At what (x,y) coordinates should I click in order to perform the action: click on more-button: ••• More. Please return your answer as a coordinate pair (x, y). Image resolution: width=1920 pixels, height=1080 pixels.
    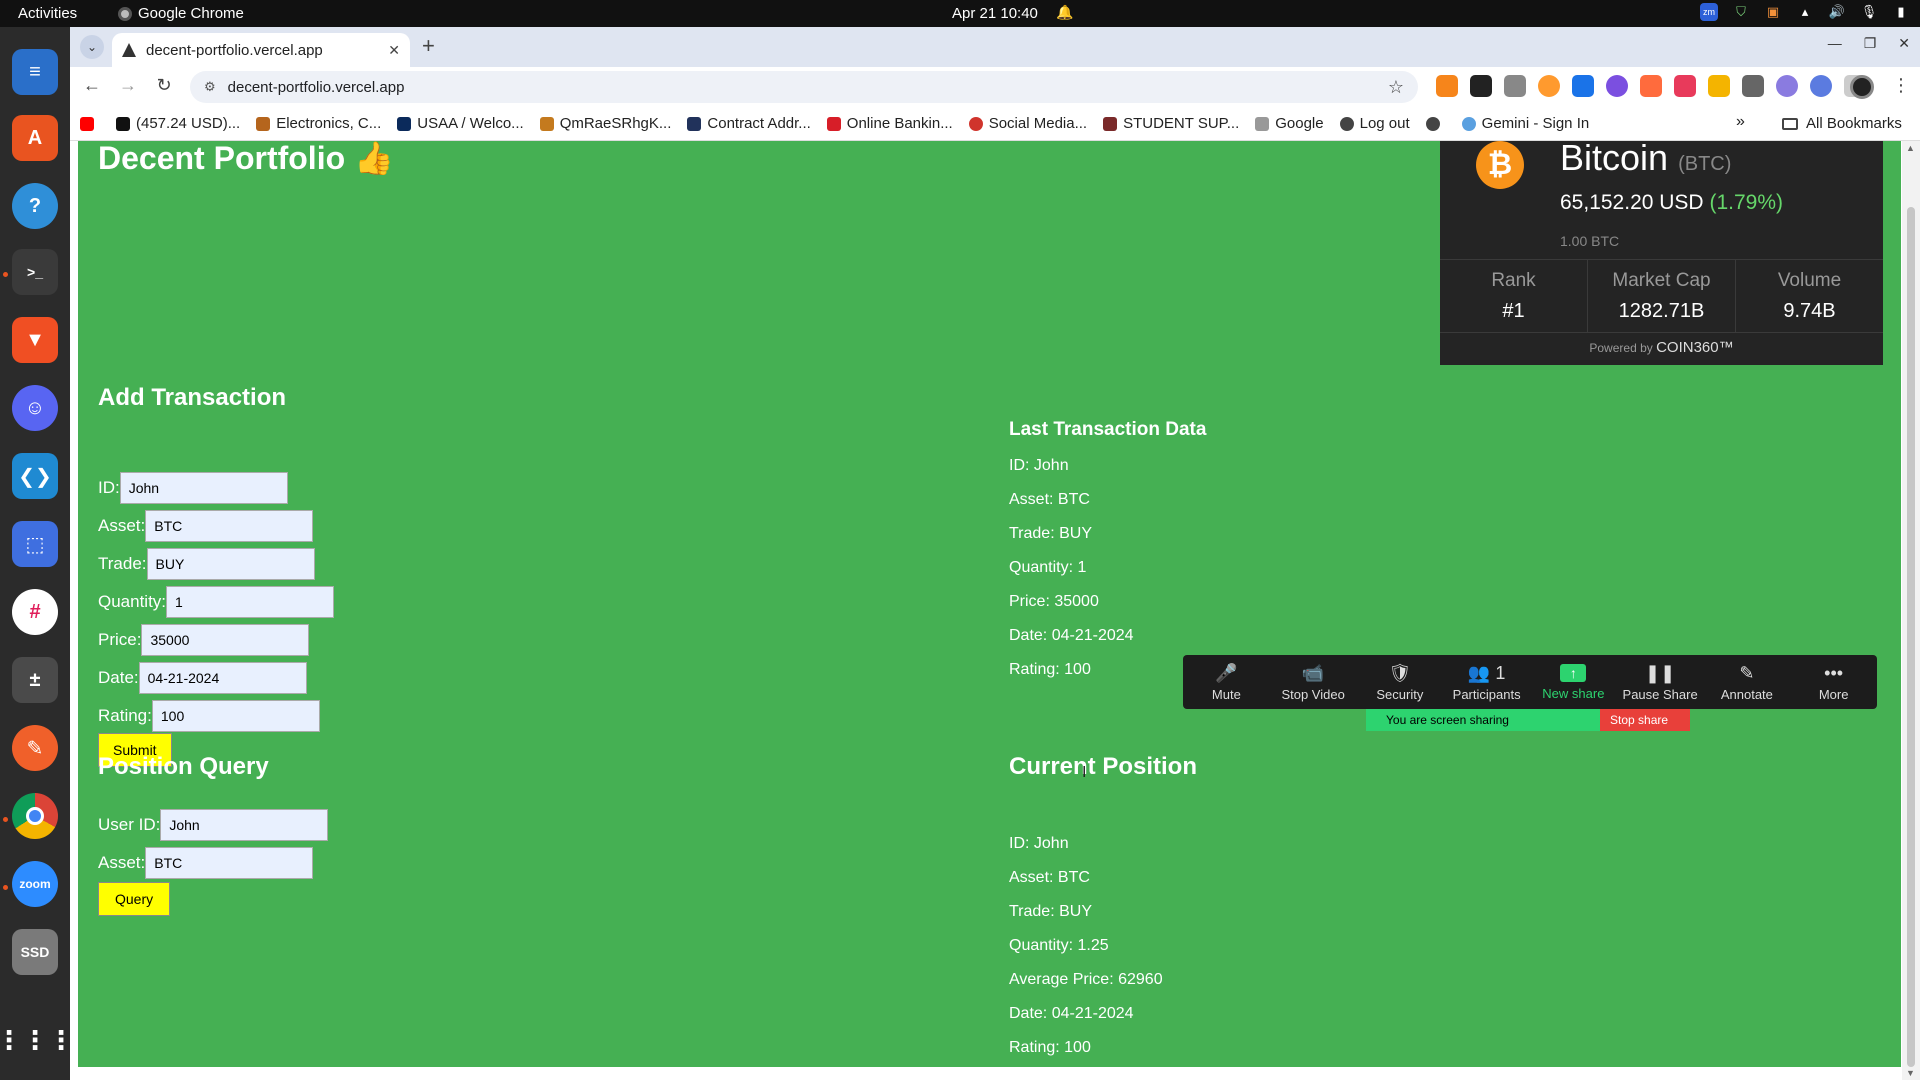
    Looking at the image, I should click on (1833, 682).